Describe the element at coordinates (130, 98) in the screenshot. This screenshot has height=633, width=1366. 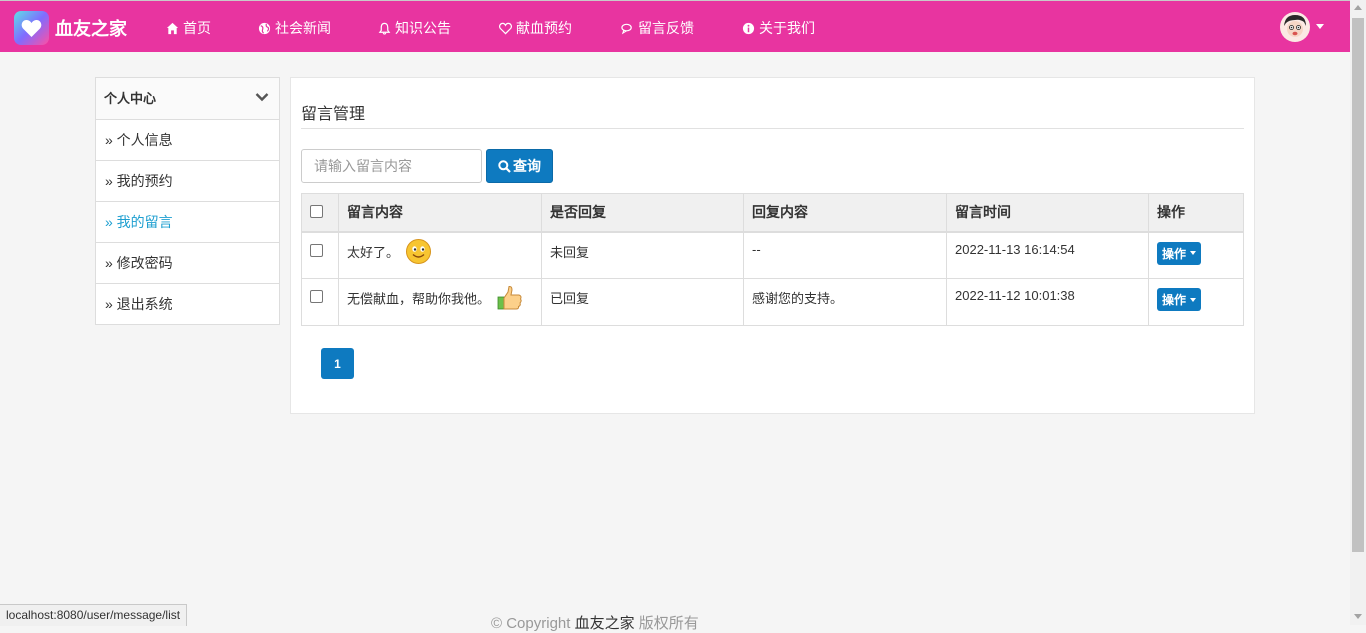
I see `sidebar-title: 个人中心` at that location.